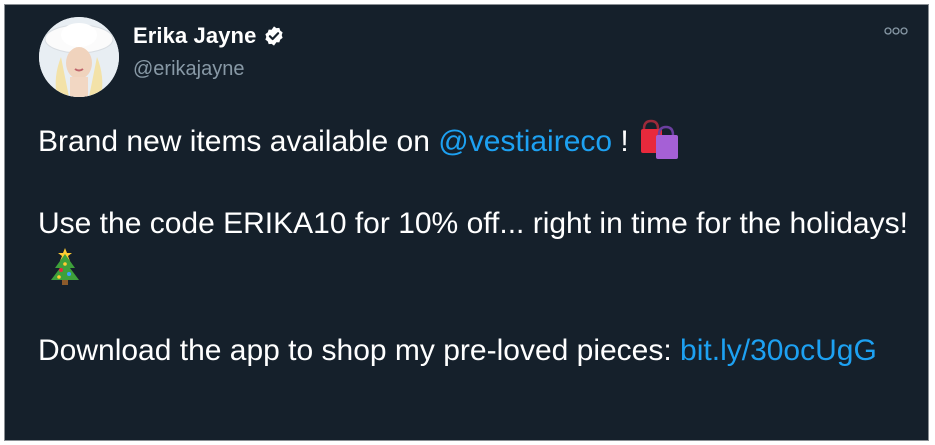  What do you see at coordinates (65, 272) in the screenshot?
I see `christmas-tree-icon` at bounding box center [65, 272].